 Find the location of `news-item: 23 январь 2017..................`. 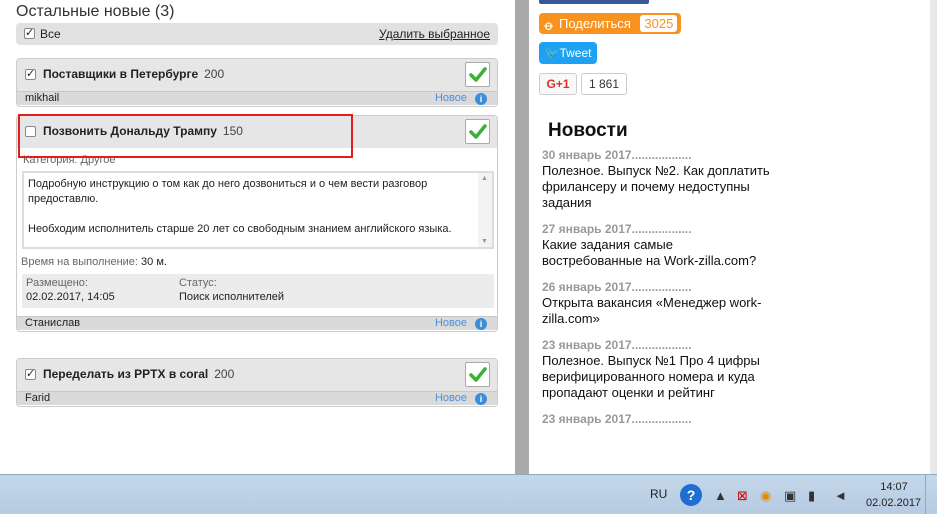

news-item: 23 январь 2017.................. is located at coordinates (657, 419).